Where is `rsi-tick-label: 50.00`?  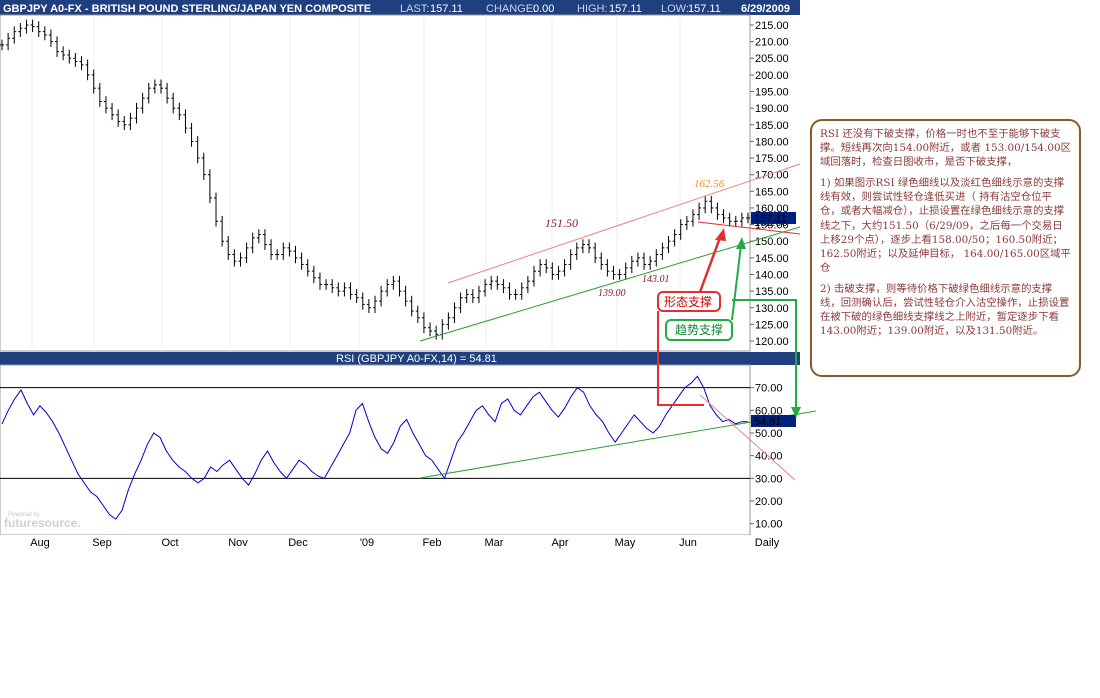 rsi-tick-label: 50.00 is located at coordinates (769, 434).